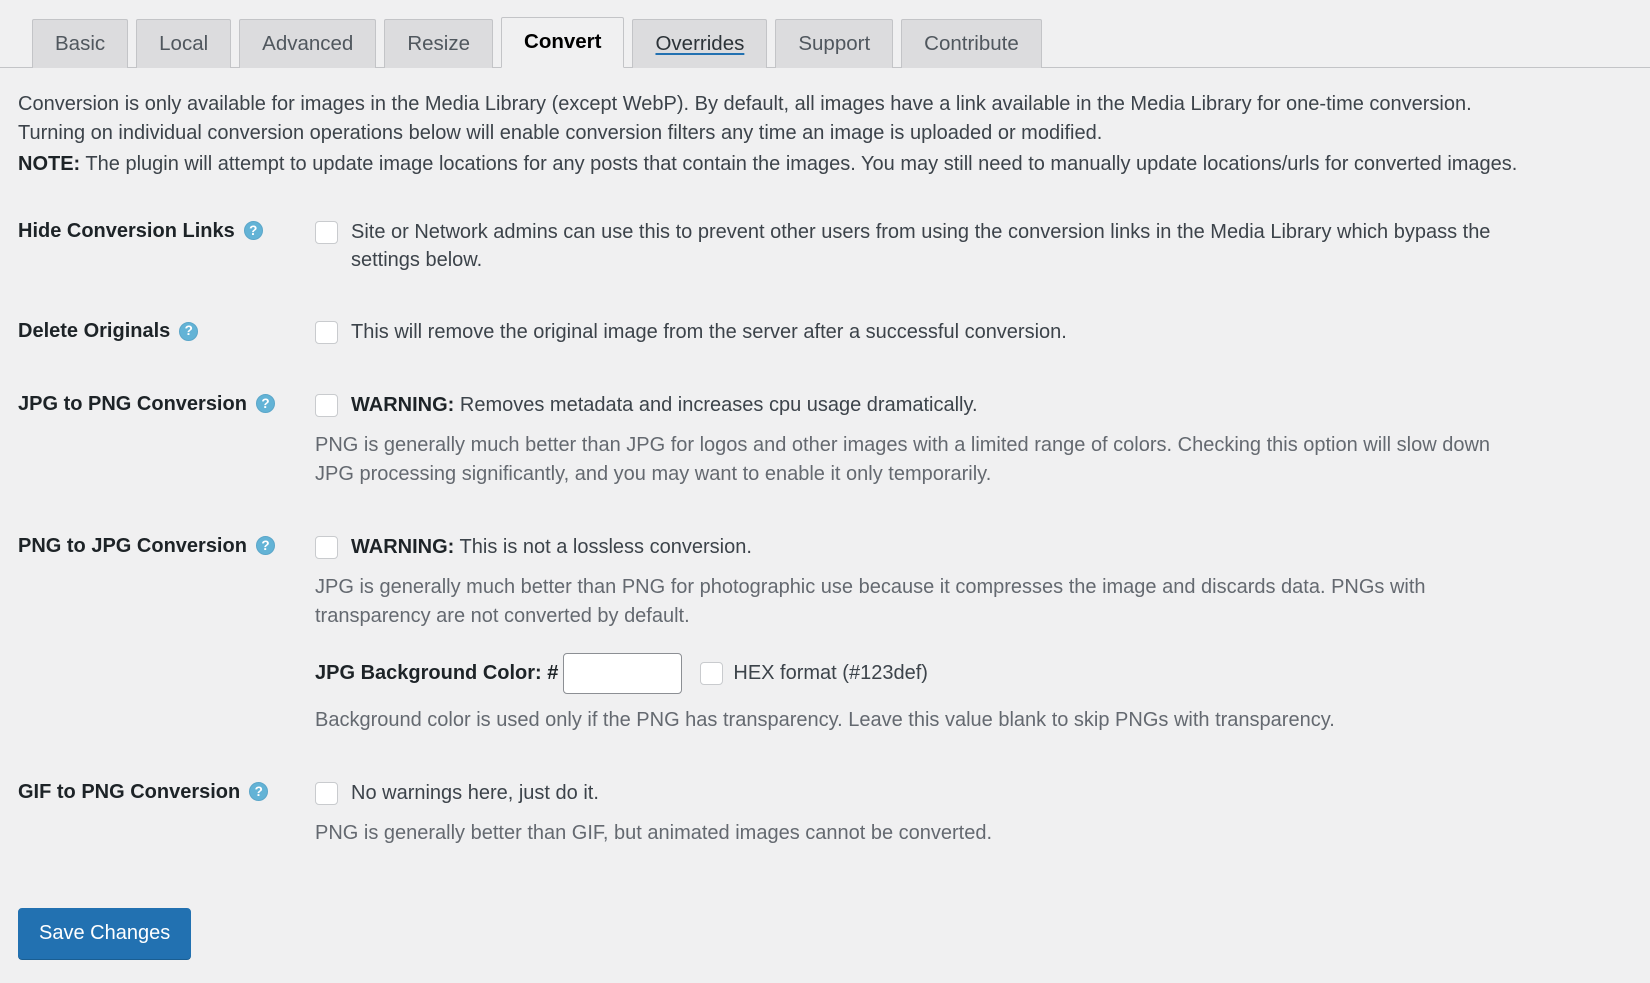 The height and width of the screenshot is (983, 1650). Describe the element at coordinates (825, 914) in the screenshot. I see `submit-area: Save Changes` at that location.